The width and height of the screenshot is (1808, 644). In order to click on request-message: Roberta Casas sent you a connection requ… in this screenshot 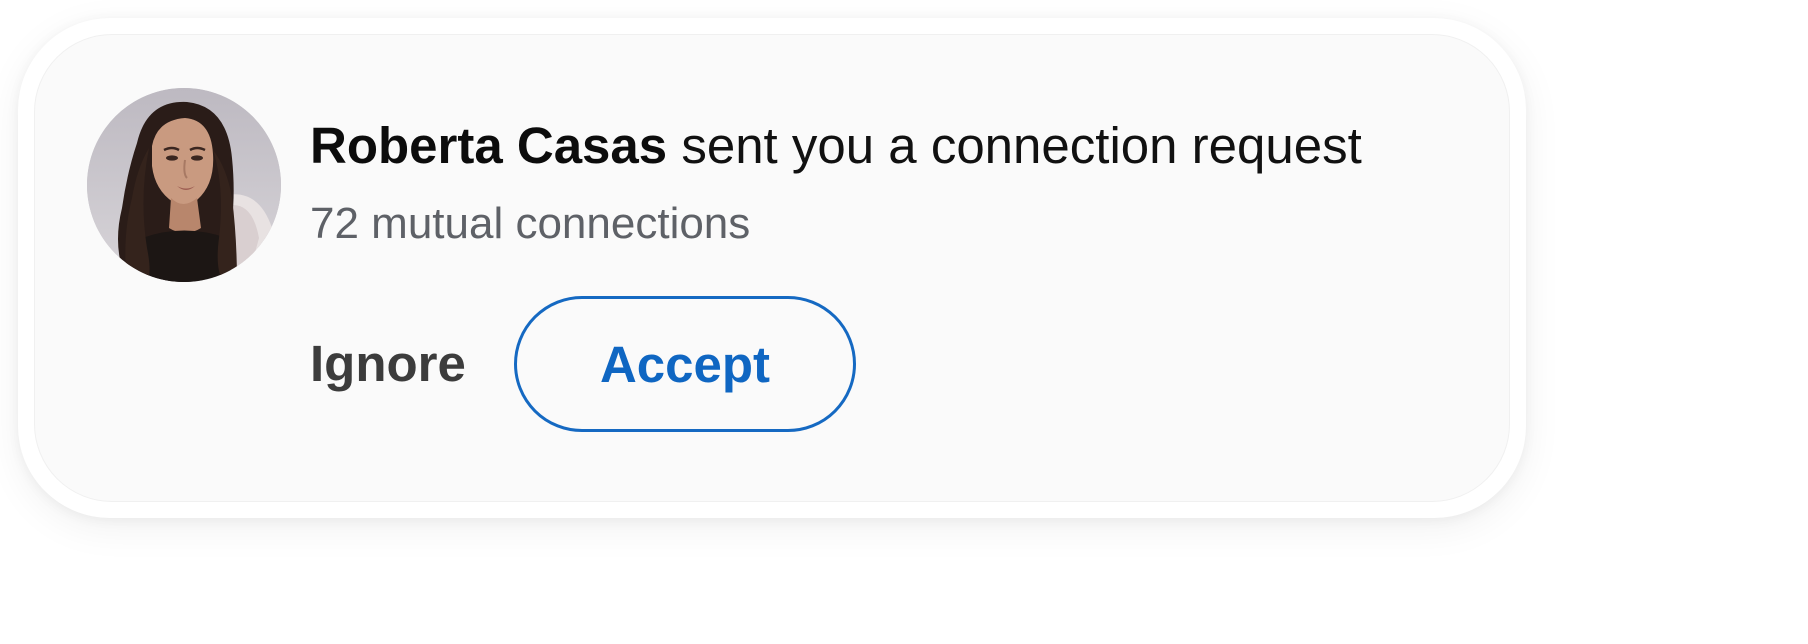, I will do `click(836, 146)`.